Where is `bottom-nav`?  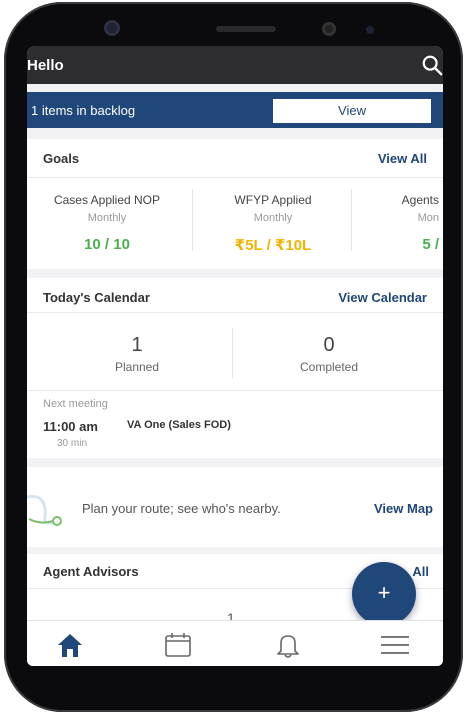 bottom-nav is located at coordinates (235, 643).